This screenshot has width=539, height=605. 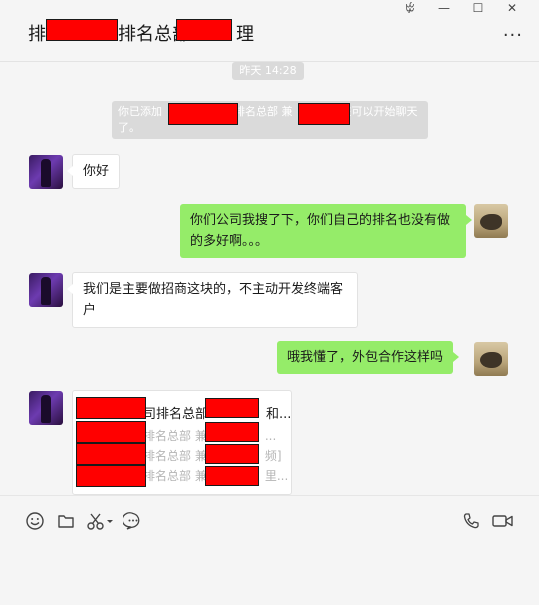 I want to click on minimize-button: —, so click(x=444, y=8).